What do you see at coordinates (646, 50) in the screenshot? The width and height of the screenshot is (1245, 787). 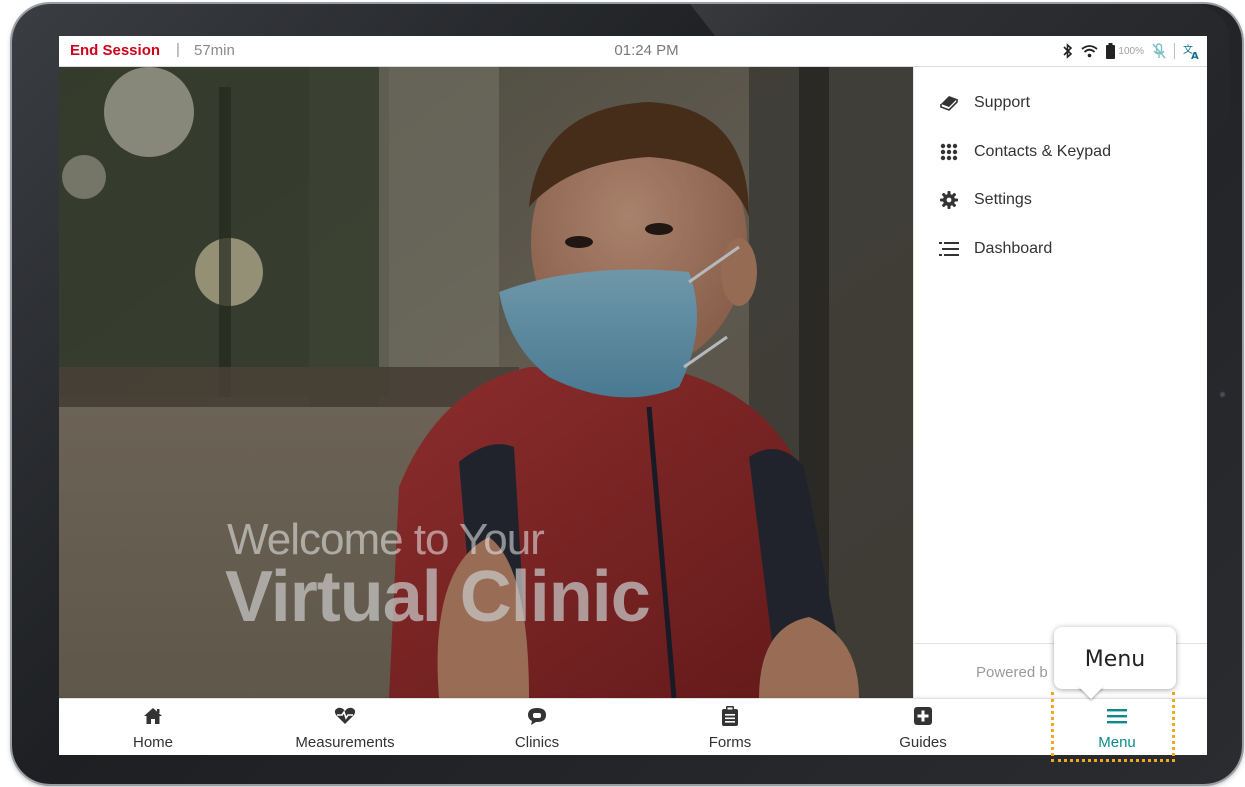 I see `clock: 01:24 PM` at bounding box center [646, 50].